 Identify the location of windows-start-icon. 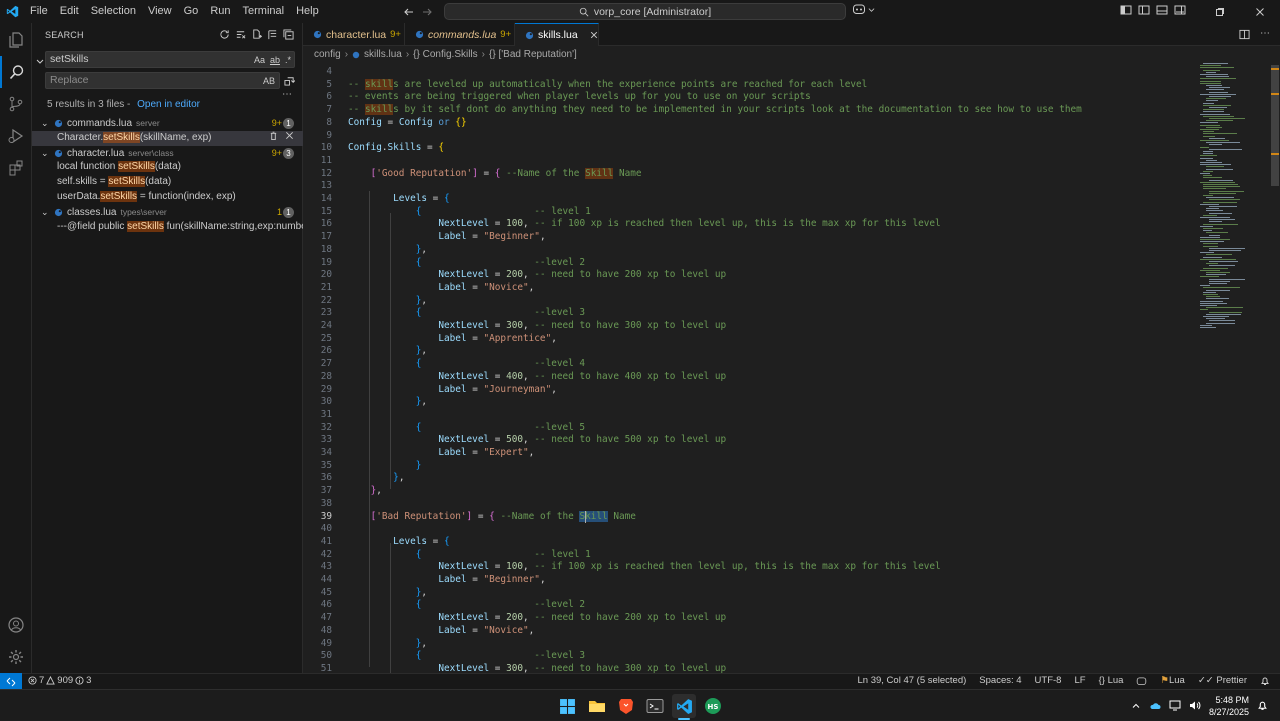
(567, 706).